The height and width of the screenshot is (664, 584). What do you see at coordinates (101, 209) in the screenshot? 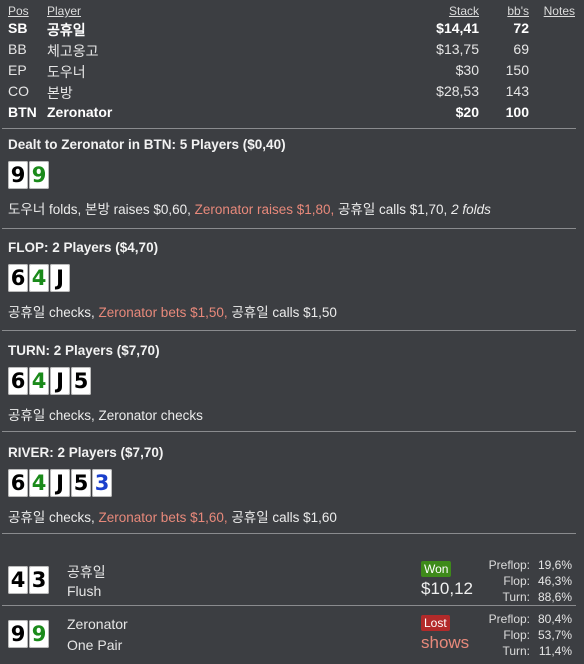
I see `action-text: 도우너 folds, 본방 raises $0,60,` at bounding box center [101, 209].